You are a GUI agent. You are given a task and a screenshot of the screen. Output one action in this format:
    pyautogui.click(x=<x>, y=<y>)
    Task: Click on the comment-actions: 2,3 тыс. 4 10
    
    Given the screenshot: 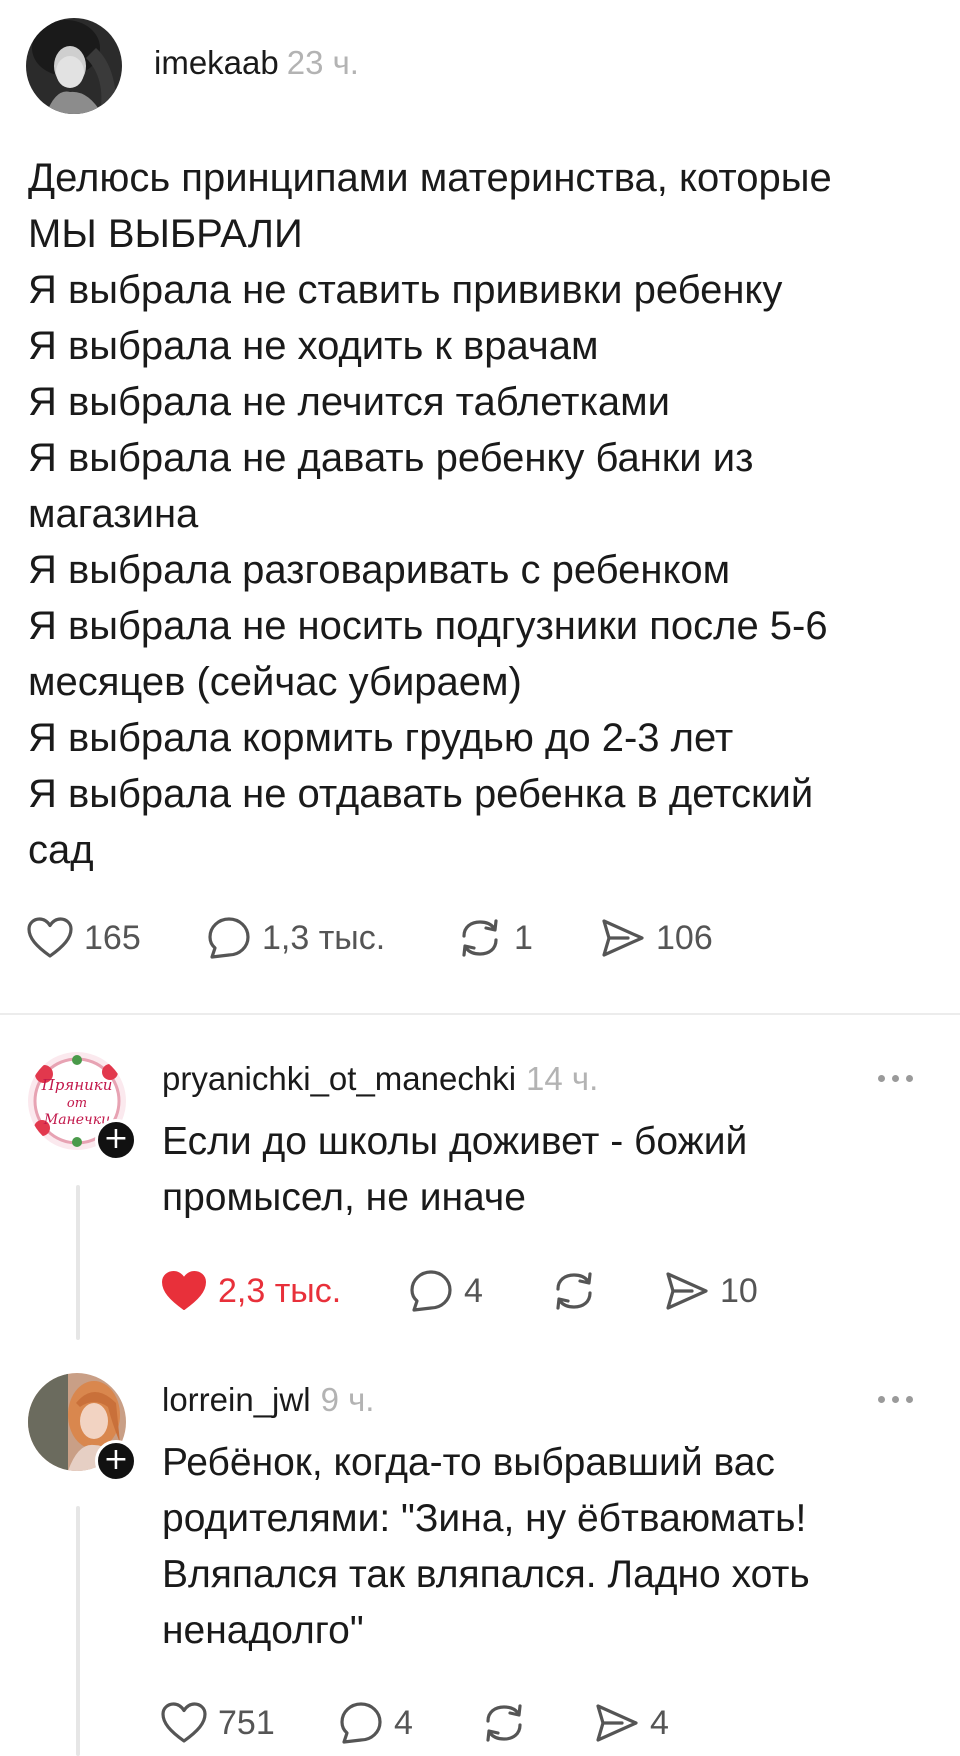 What is the action you would take?
    pyautogui.click(x=459, y=1291)
    